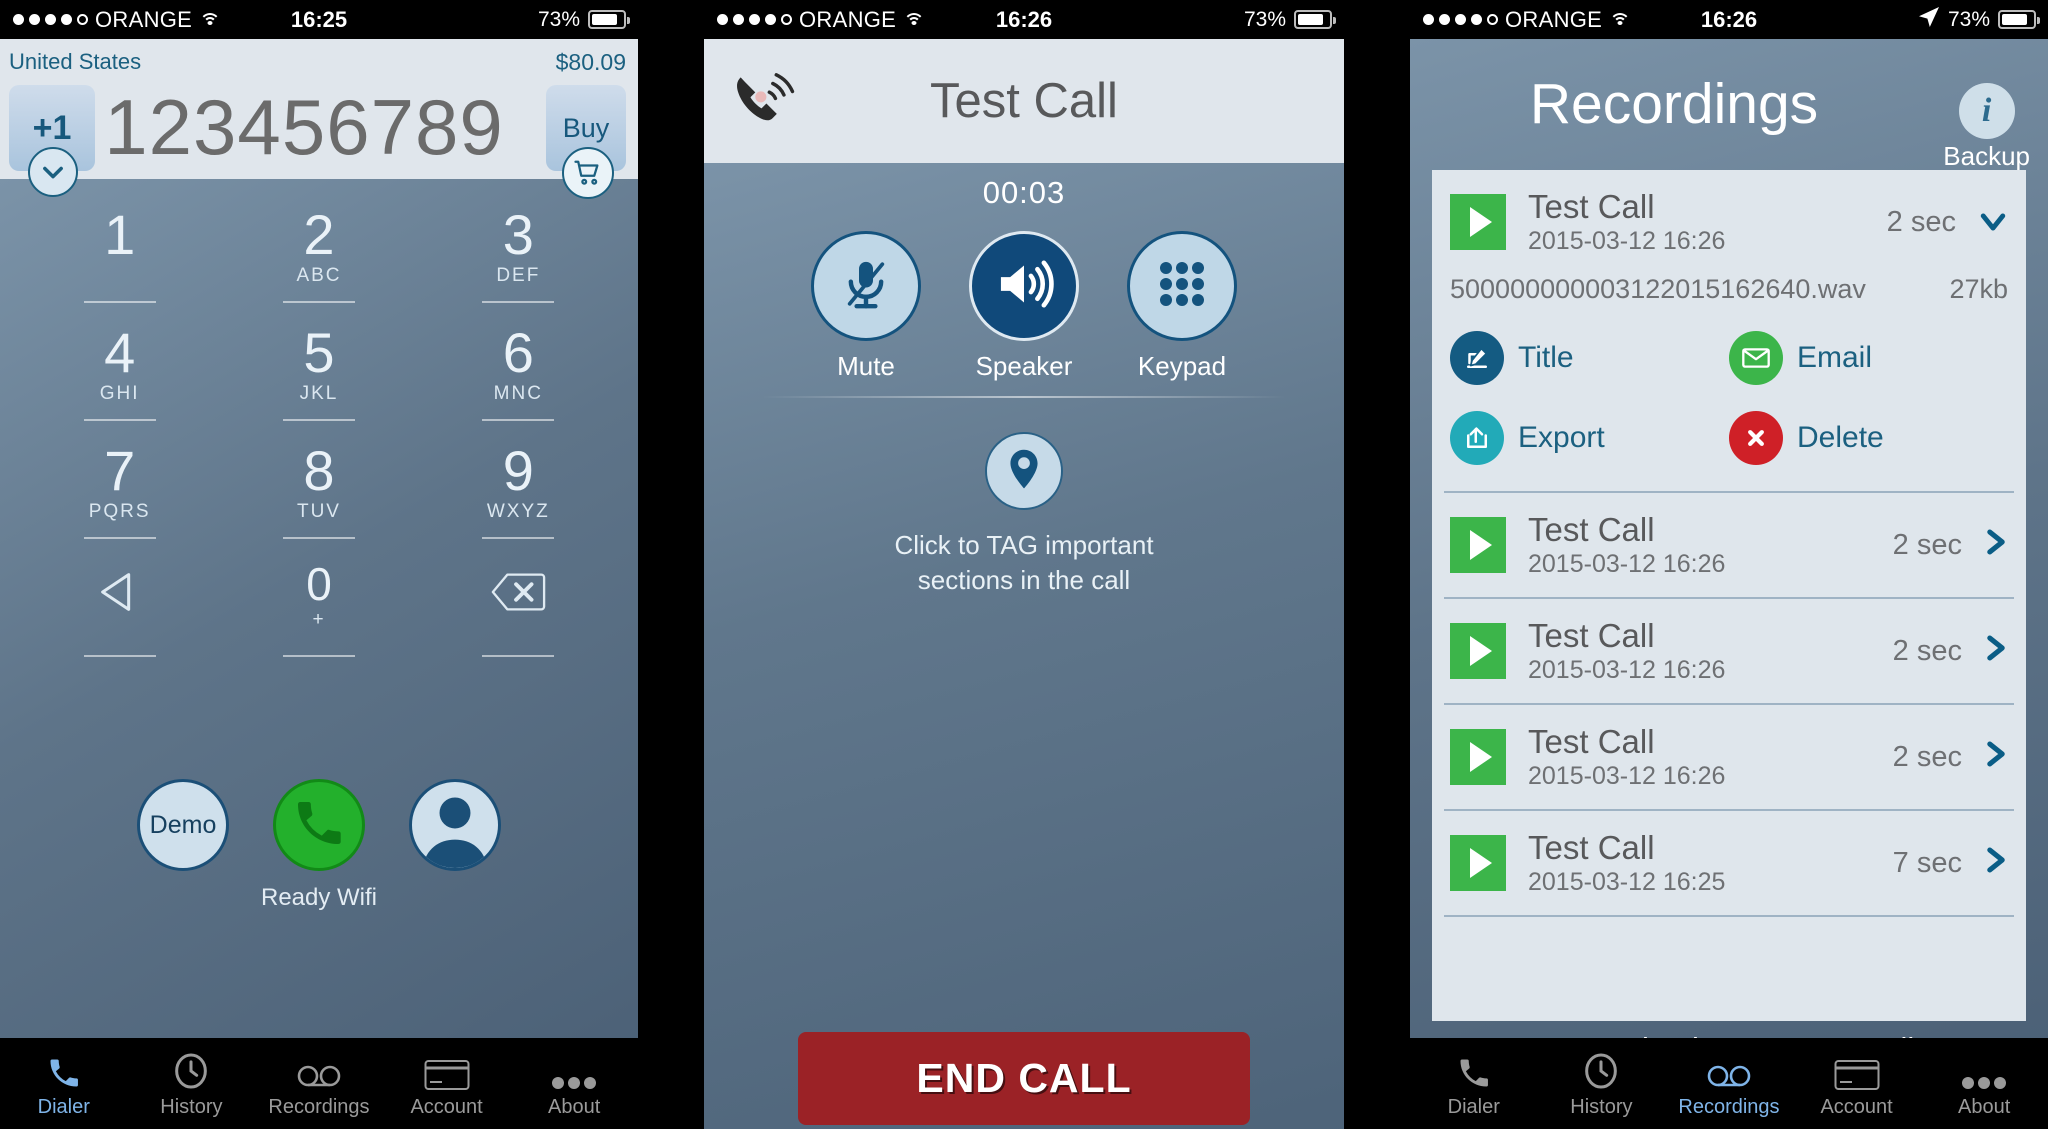 This screenshot has width=2048, height=1129. What do you see at coordinates (518, 378) in the screenshot?
I see `key-6: 6 MNC` at bounding box center [518, 378].